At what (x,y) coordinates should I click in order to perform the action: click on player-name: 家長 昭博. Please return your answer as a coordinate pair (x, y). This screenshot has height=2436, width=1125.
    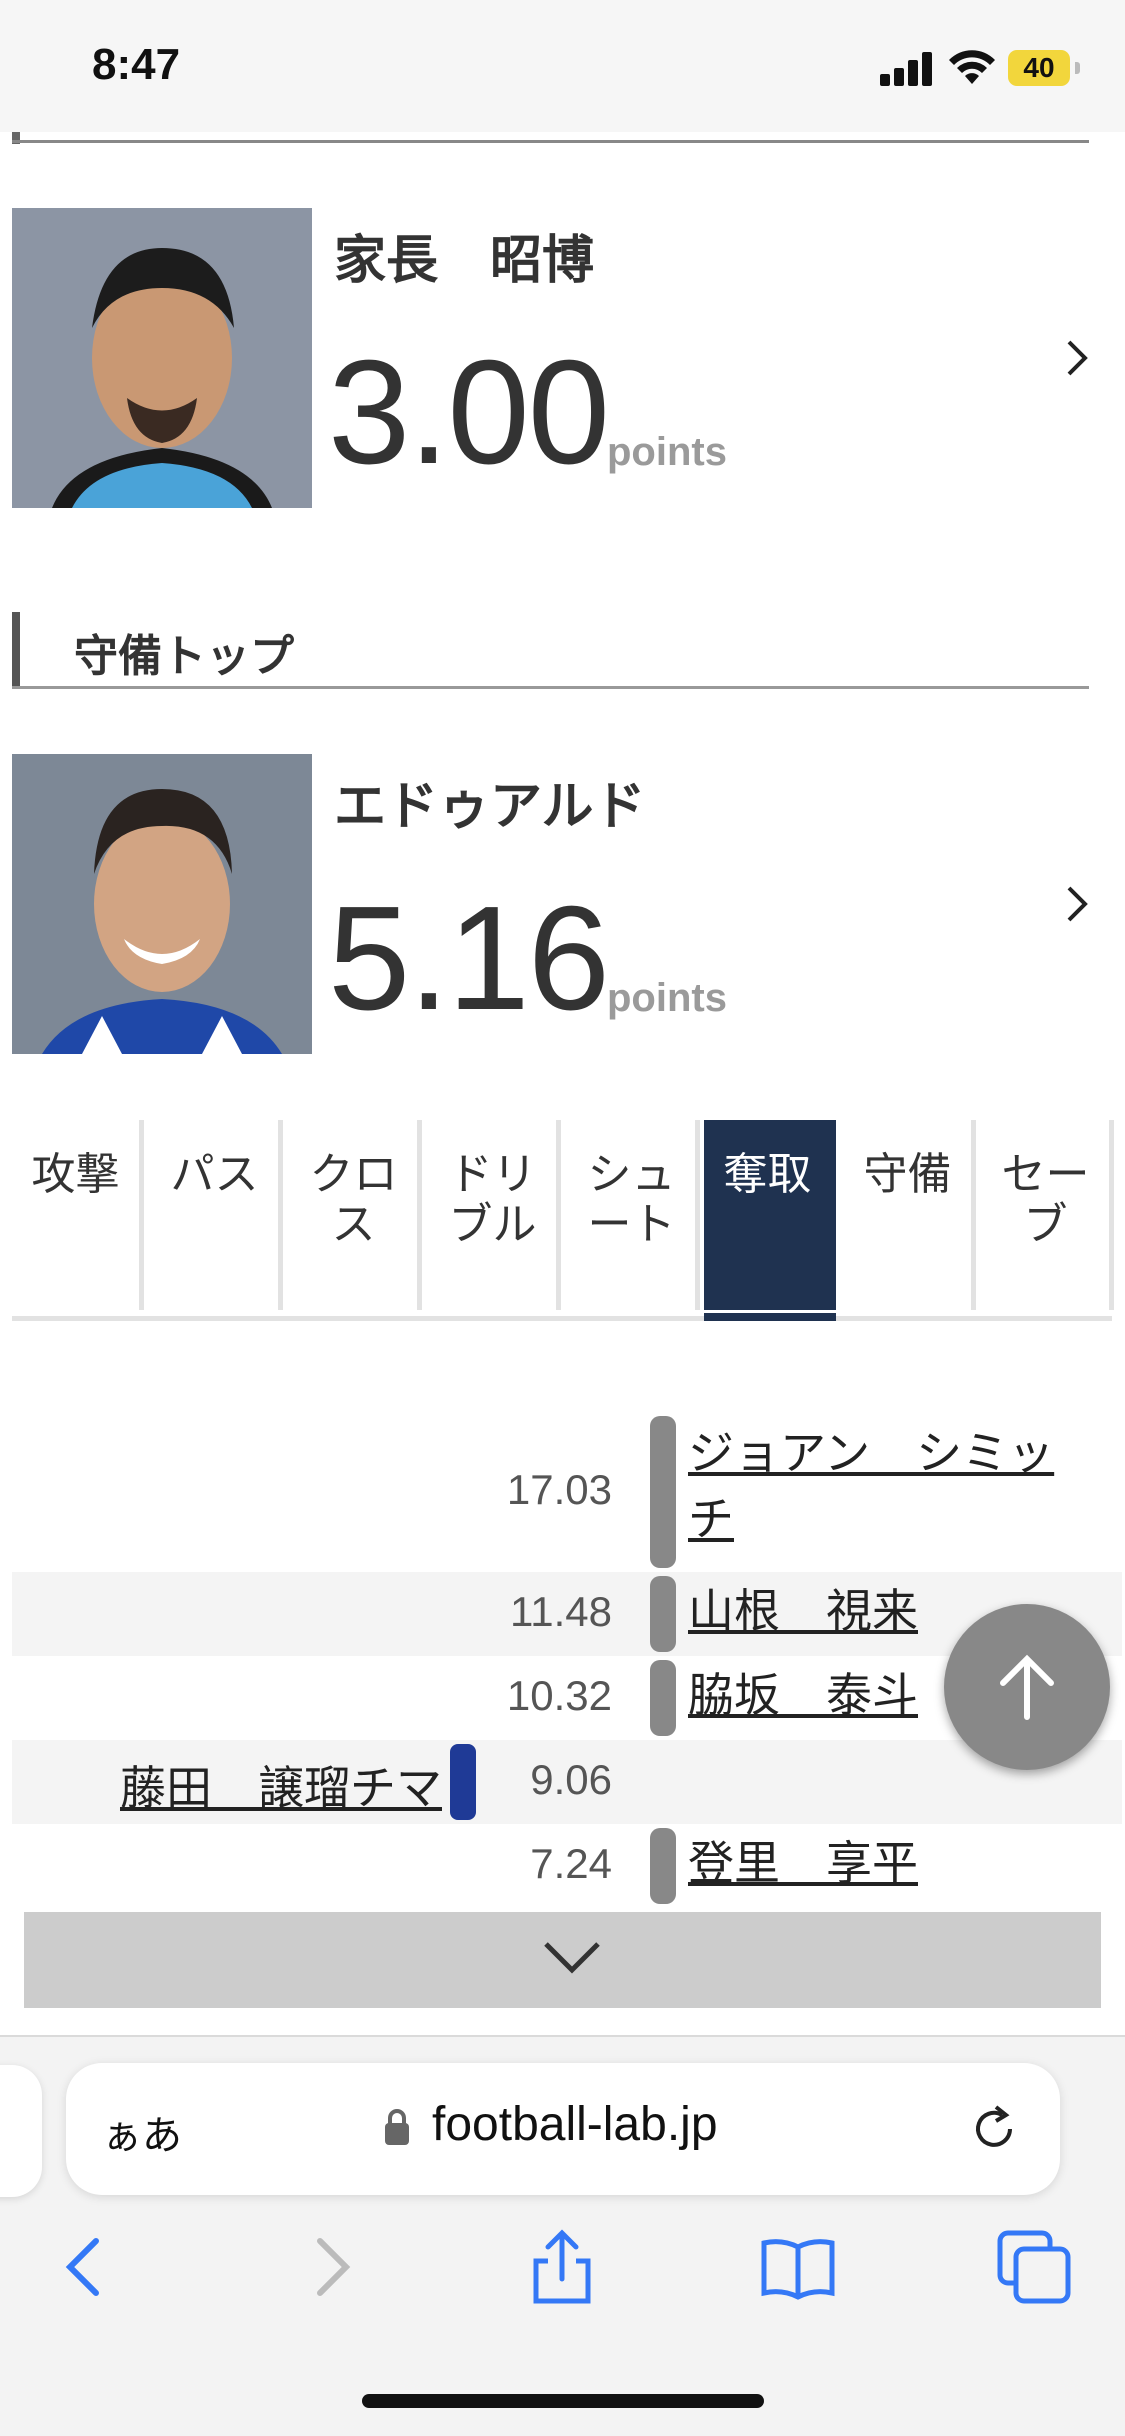
    Looking at the image, I should click on (464, 255).